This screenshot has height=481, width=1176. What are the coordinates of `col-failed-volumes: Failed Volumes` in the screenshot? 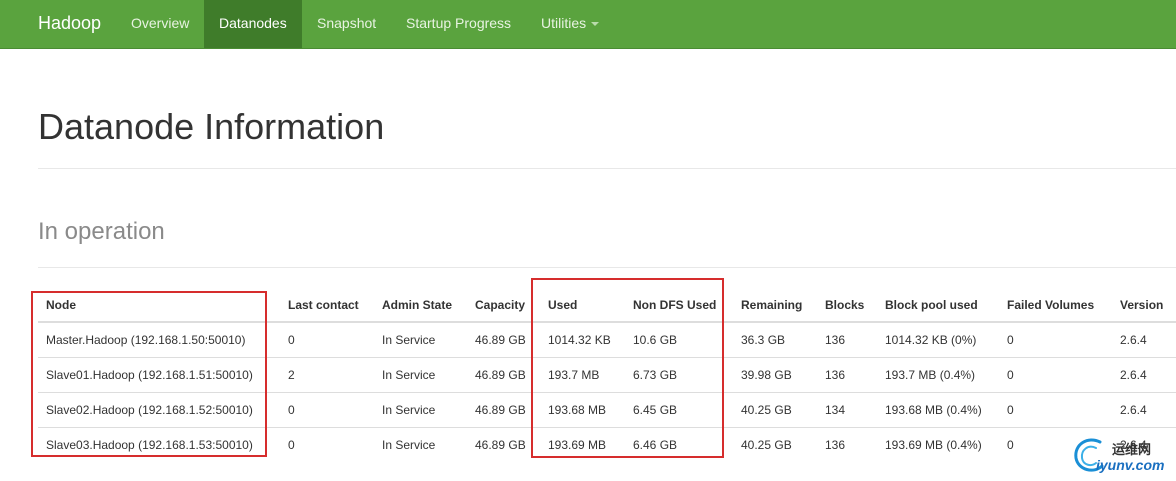 It's located at (1055, 305).